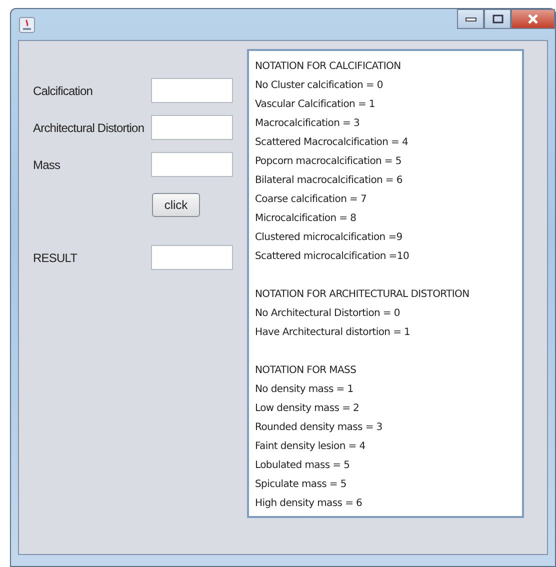  Describe the element at coordinates (308, 124) in the screenshot. I see `notation-line: Macrocalcification = 3` at that location.